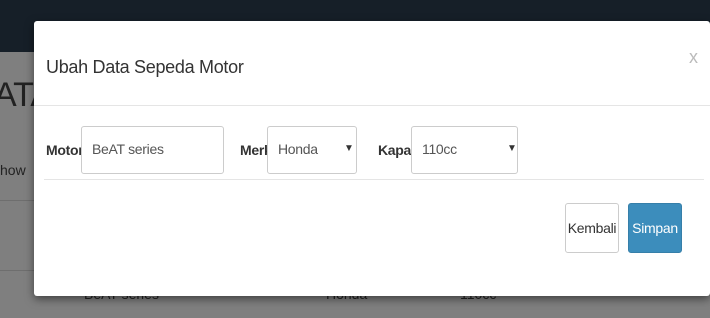 The image size is (710, 318). I want to click on kapasitas-selected-value: 110cc, so click(439, 149).